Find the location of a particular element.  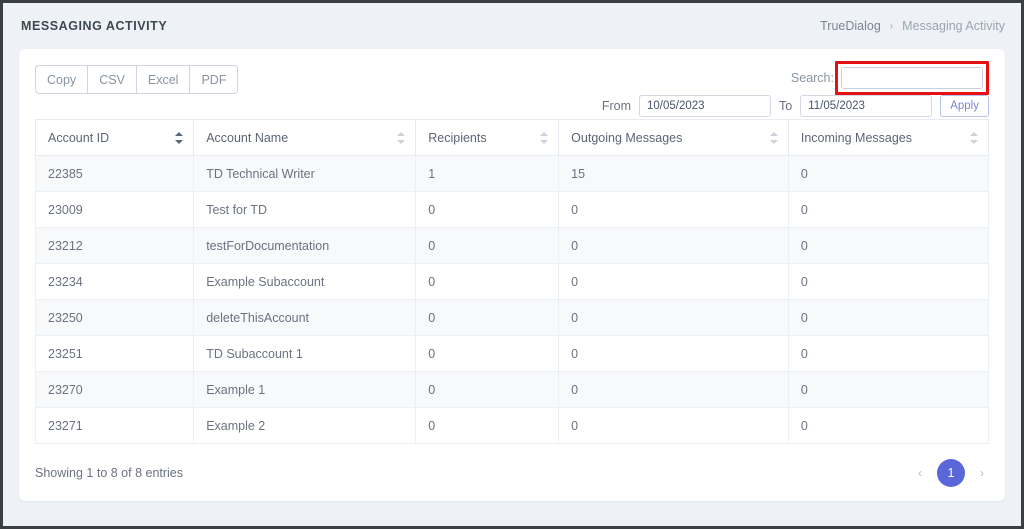

breadcrumb-root-link: TrueDialog is located at coordinates (850, 26).